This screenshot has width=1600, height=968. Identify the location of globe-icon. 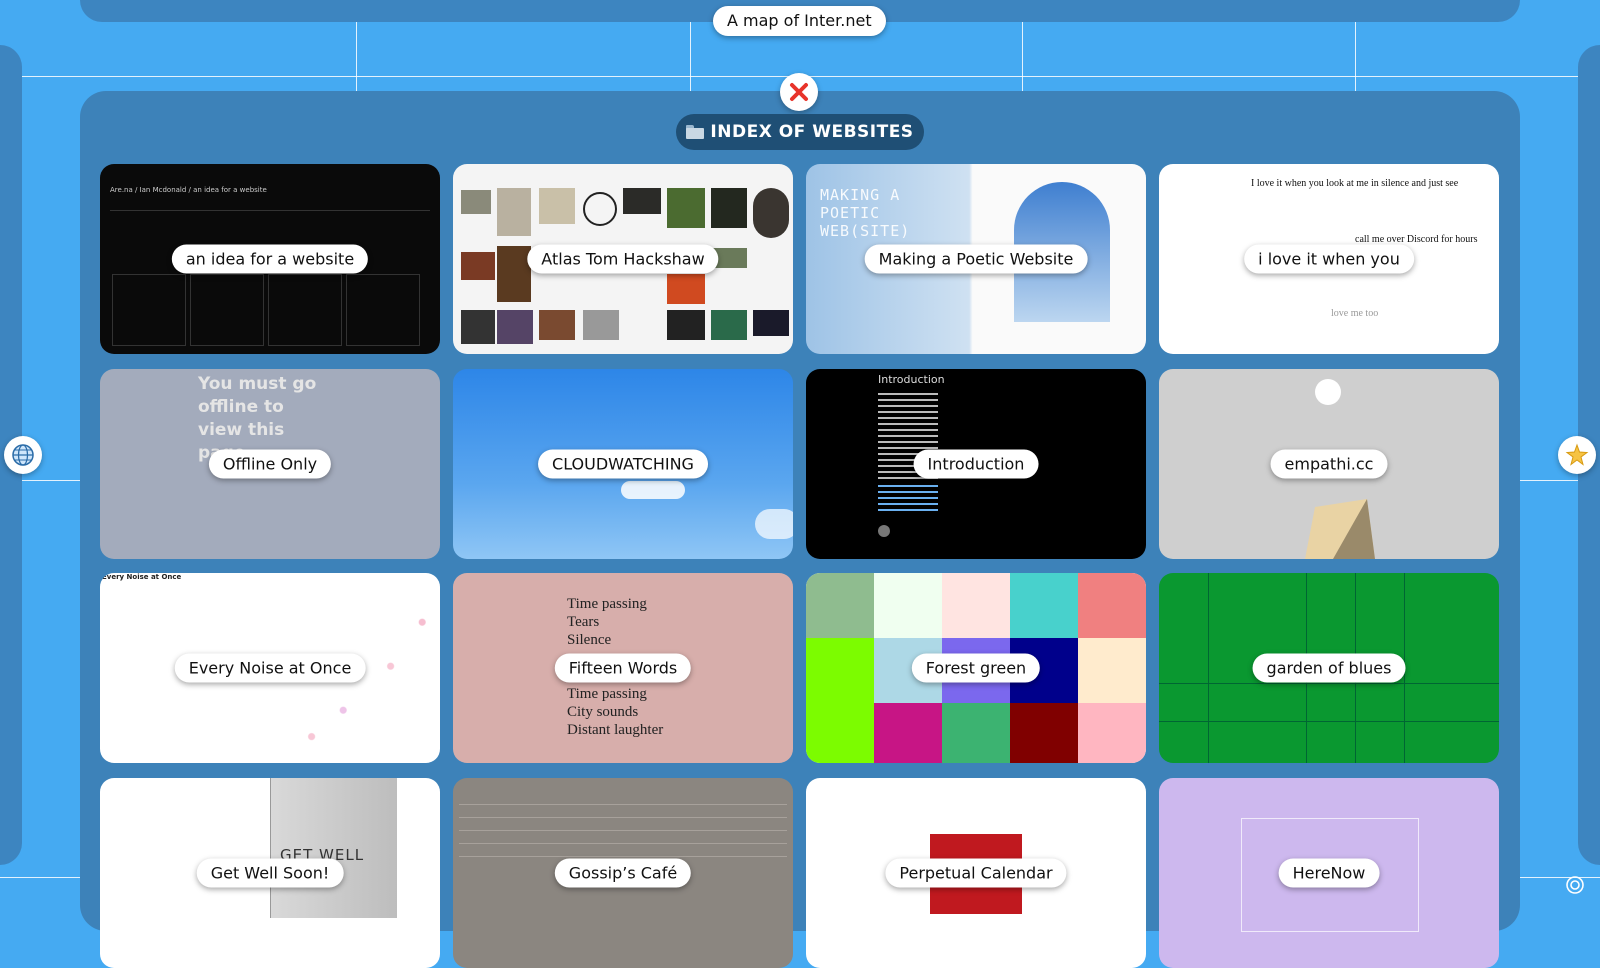
(23, 455).